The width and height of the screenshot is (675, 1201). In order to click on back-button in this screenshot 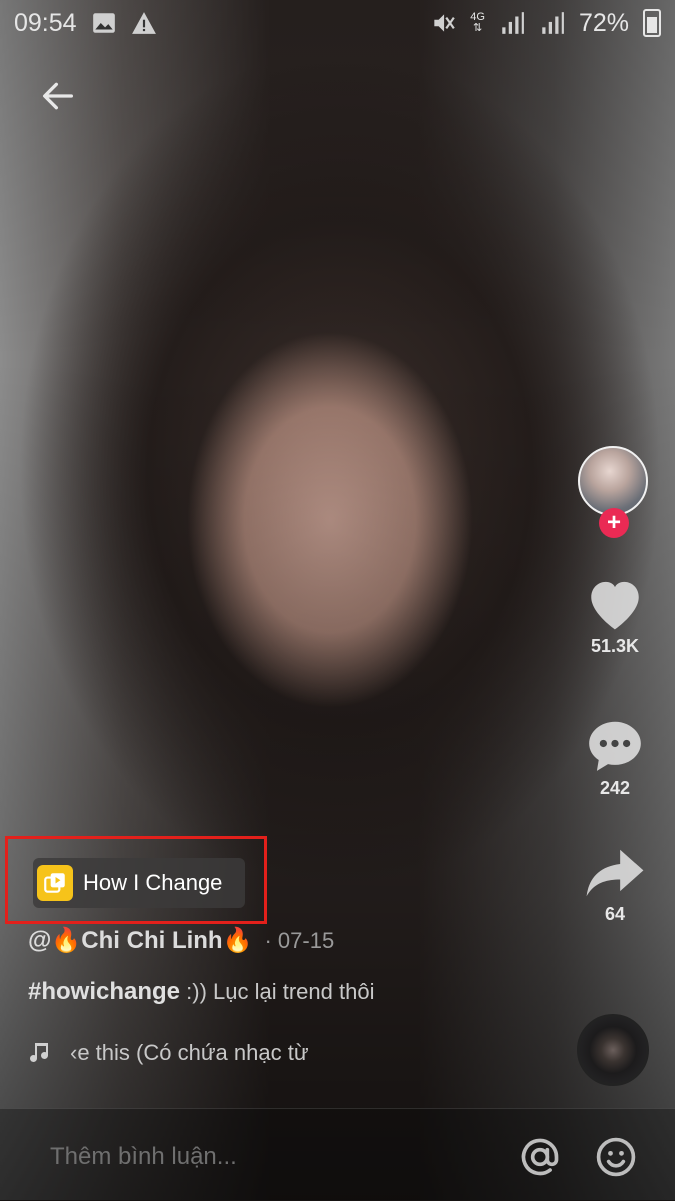, I will do `click(58, 96)`.